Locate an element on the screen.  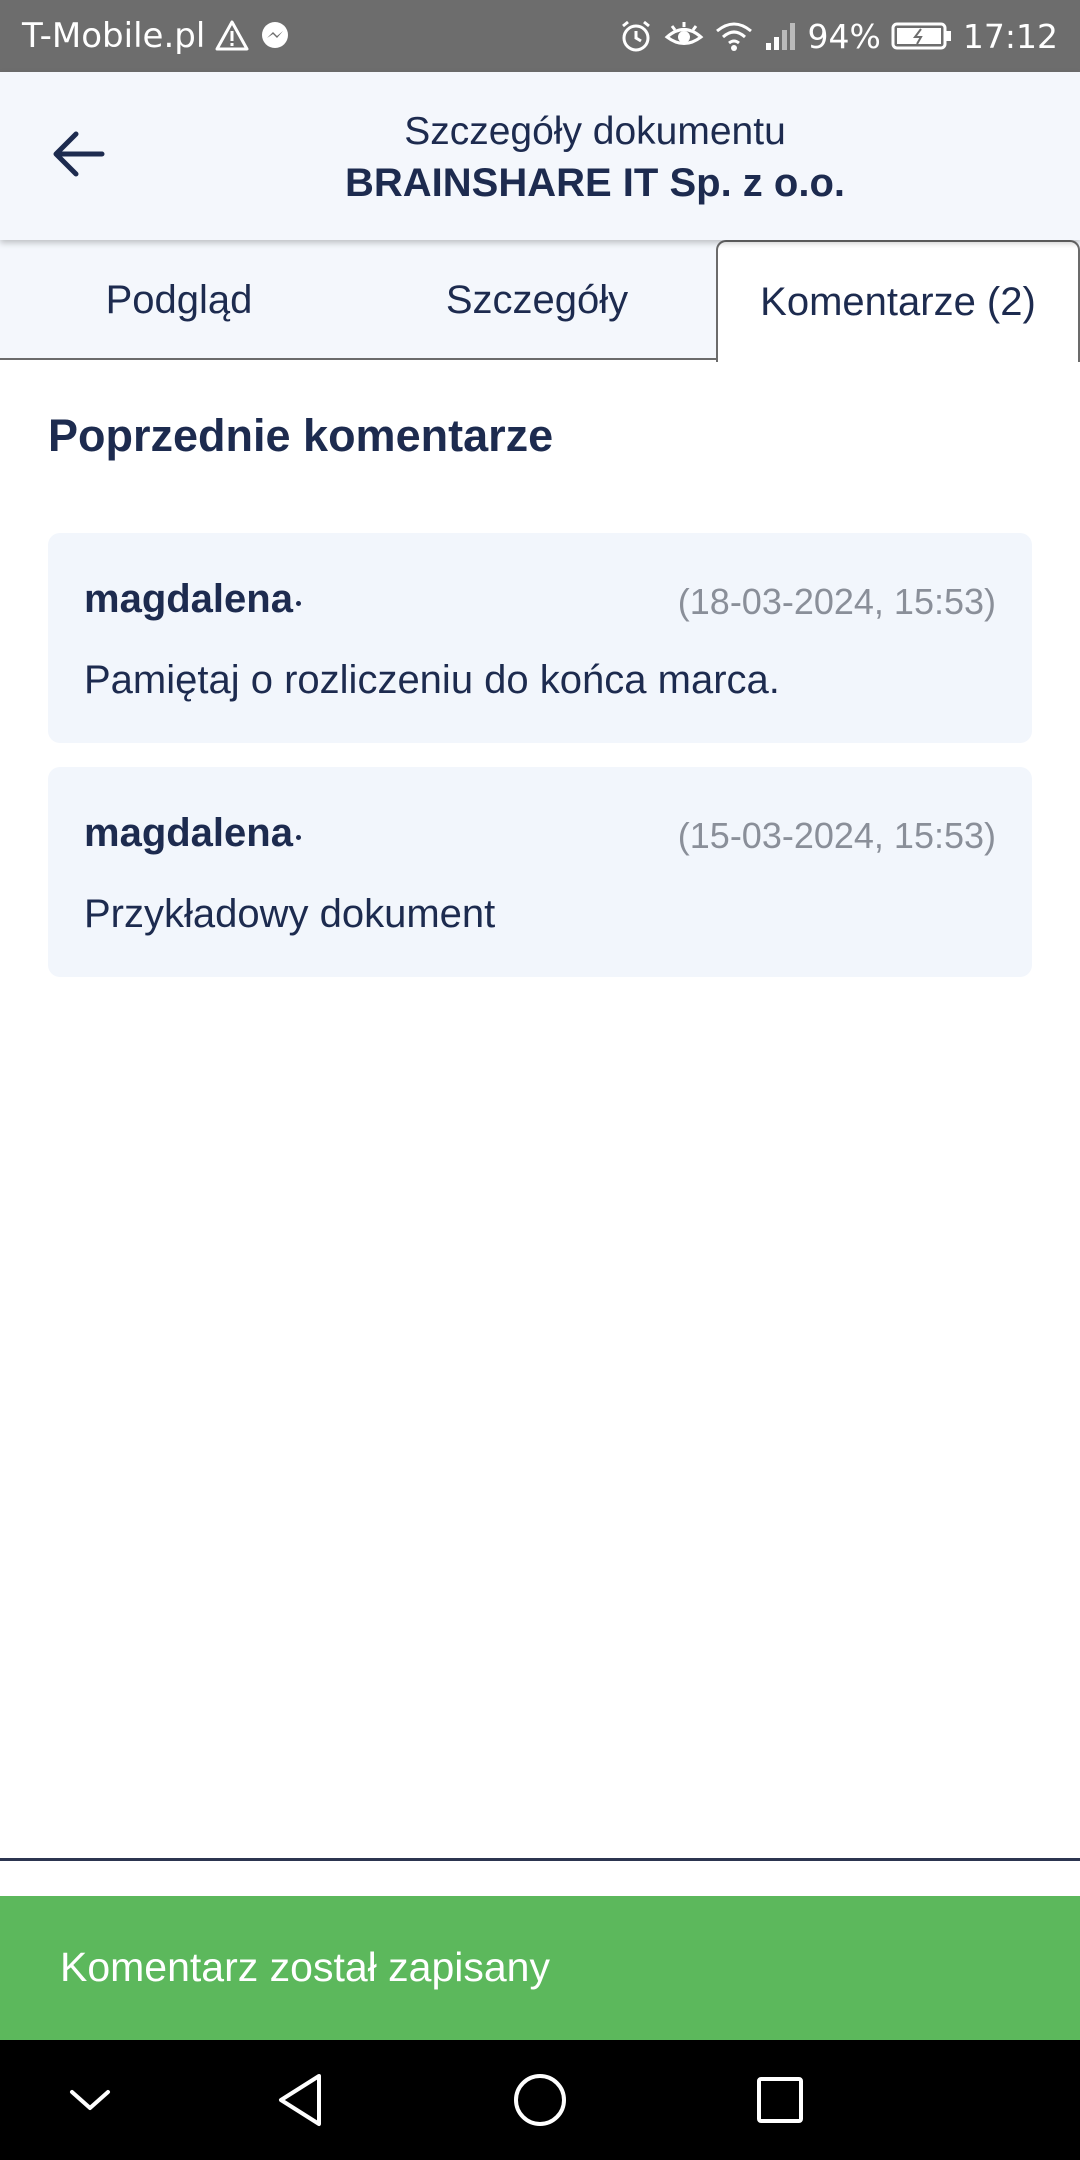
clock: 17:12 is located at coordinates (1010, 36).